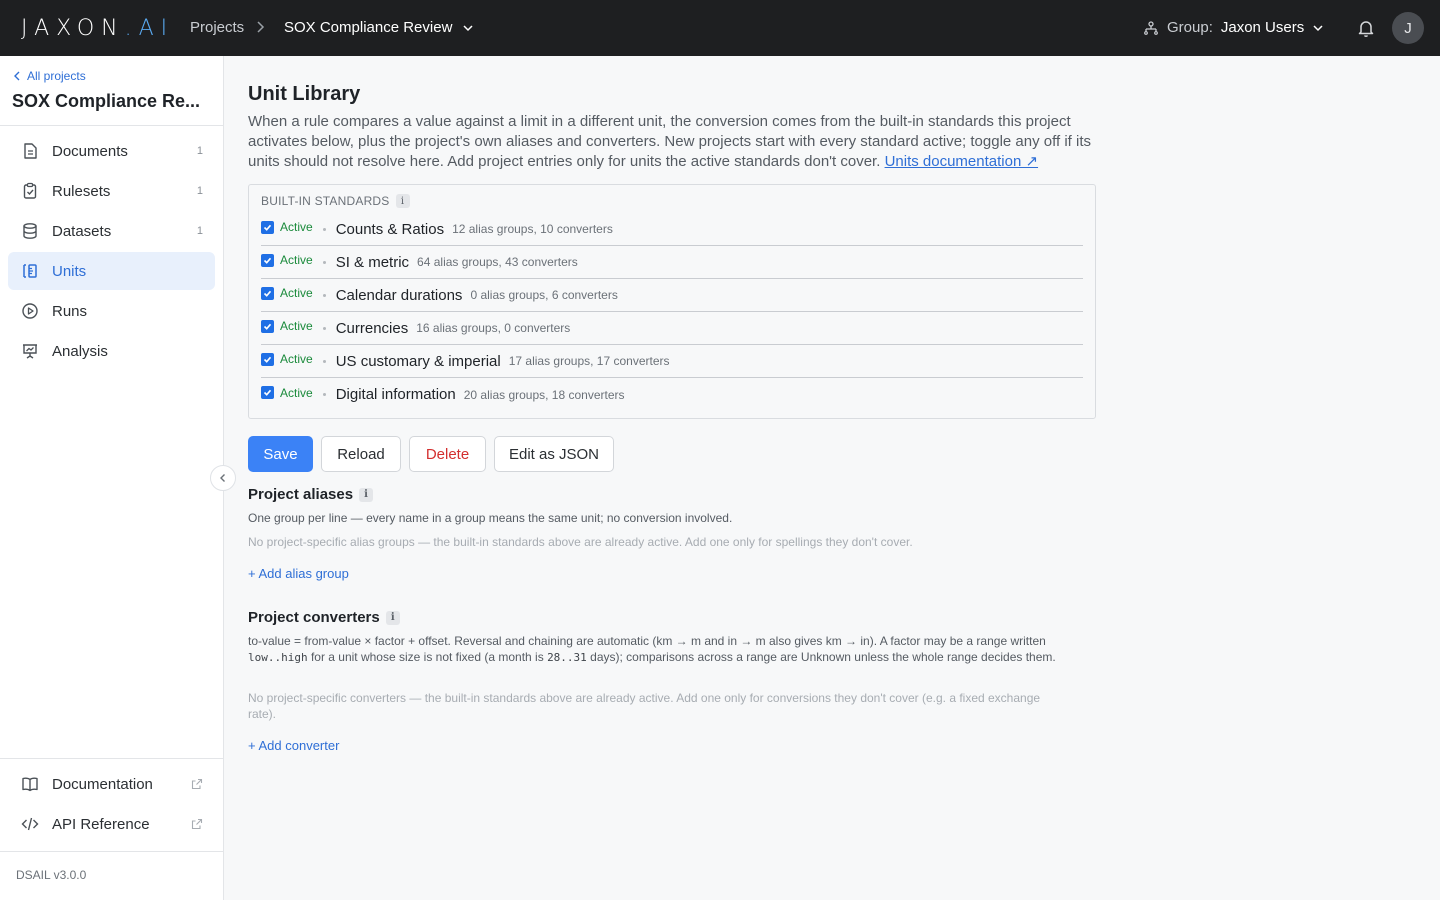 Image resolution: width=1440 pixels, height=900 pixels. I want to click on standard-name: Counts & Ratios, so click(390, 229).